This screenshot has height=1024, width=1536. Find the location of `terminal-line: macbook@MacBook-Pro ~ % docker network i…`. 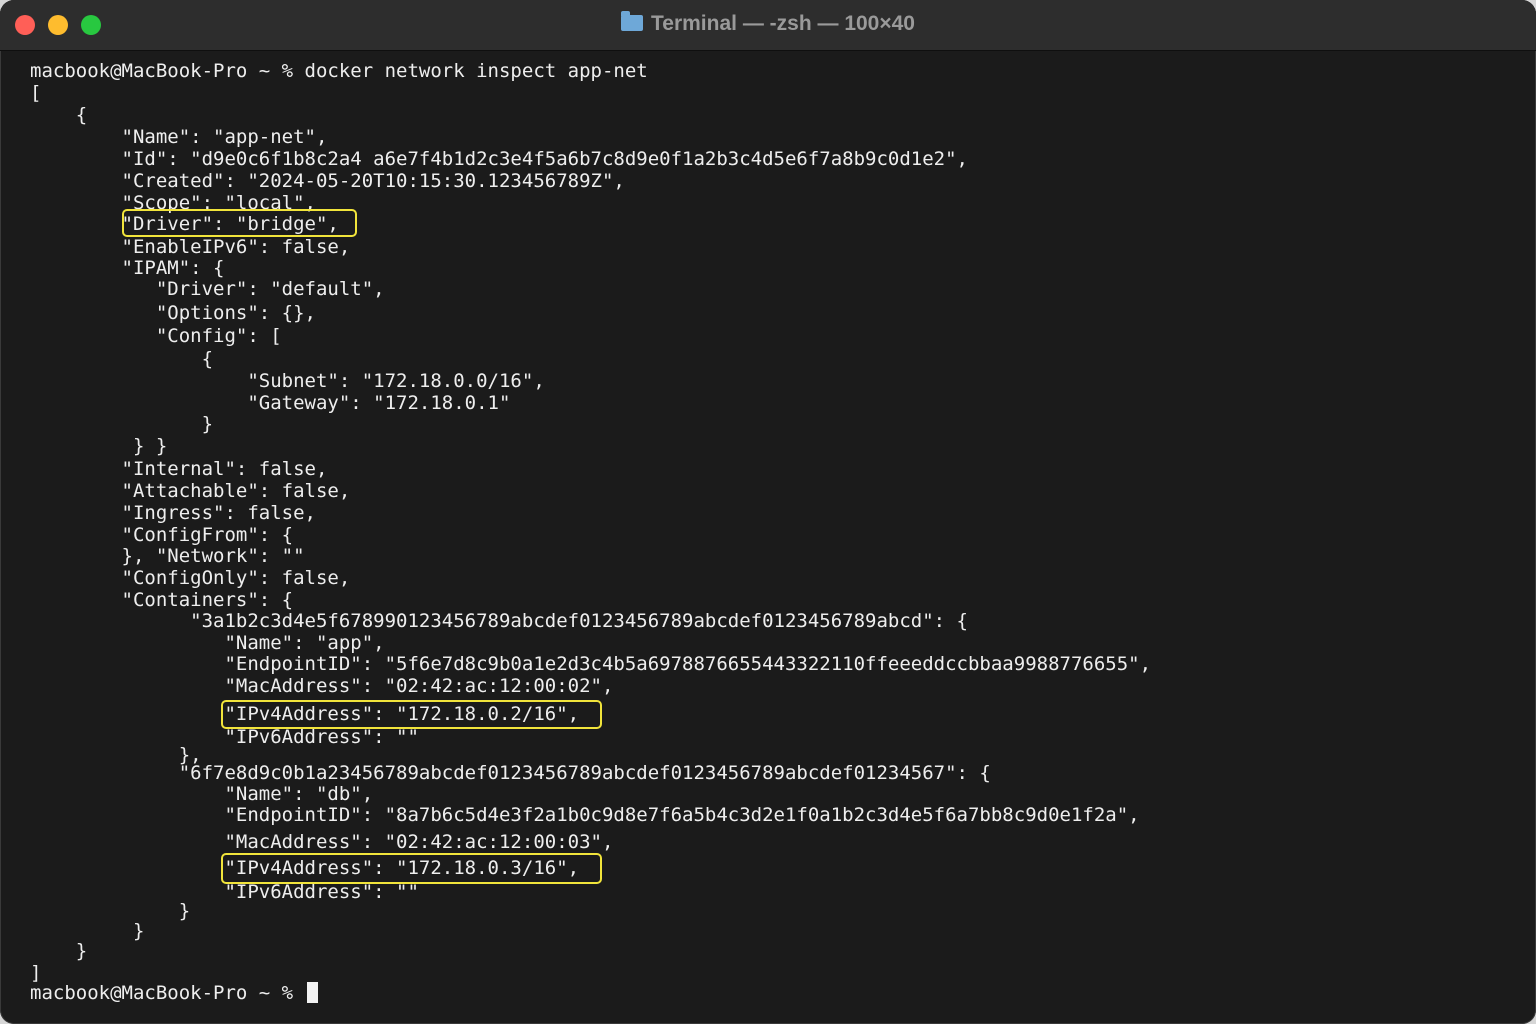

terminal-line: macbook@MacBook-Pro ~ % docker network i… is located at coordinates (339, 71).